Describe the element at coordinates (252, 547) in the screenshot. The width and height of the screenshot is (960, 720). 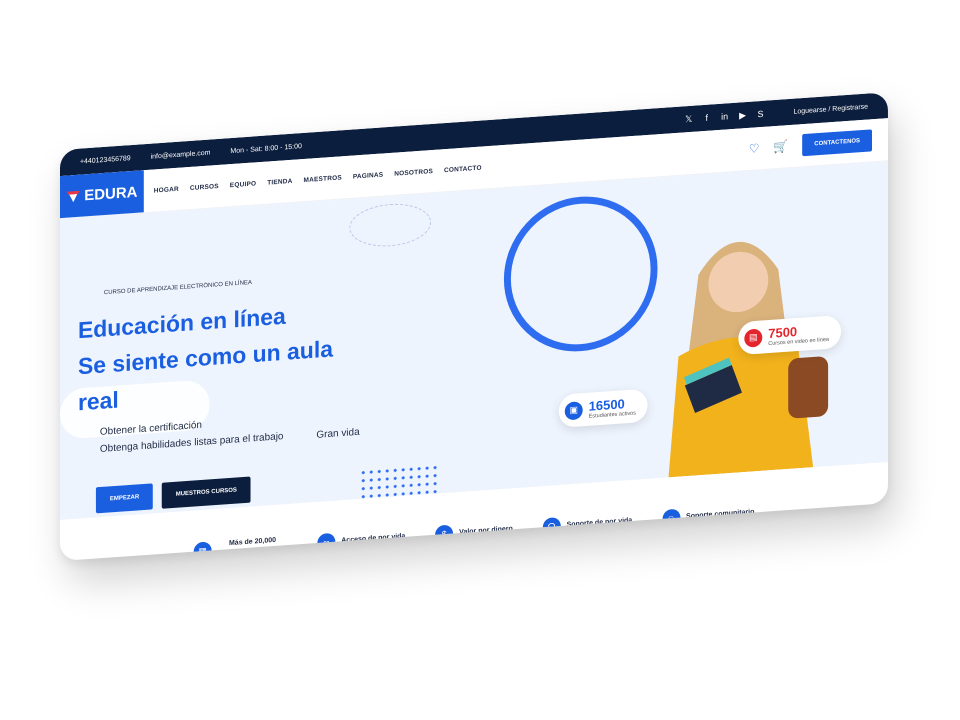
I see `feature-label: Más de 20,000 cursos en línea` at that location.